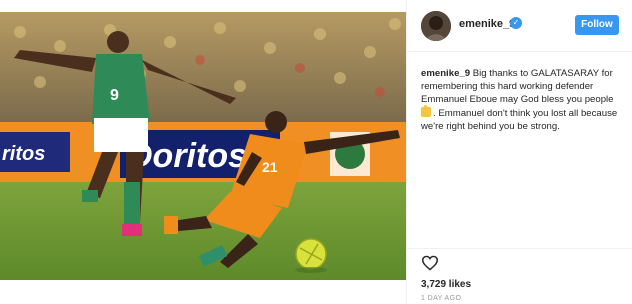 This screenshot has width=632, height=304. What do you see at coordinates (426, 110) in the screenshot?
I see `thumbs-up-icon` at bounding box center [426, 110].